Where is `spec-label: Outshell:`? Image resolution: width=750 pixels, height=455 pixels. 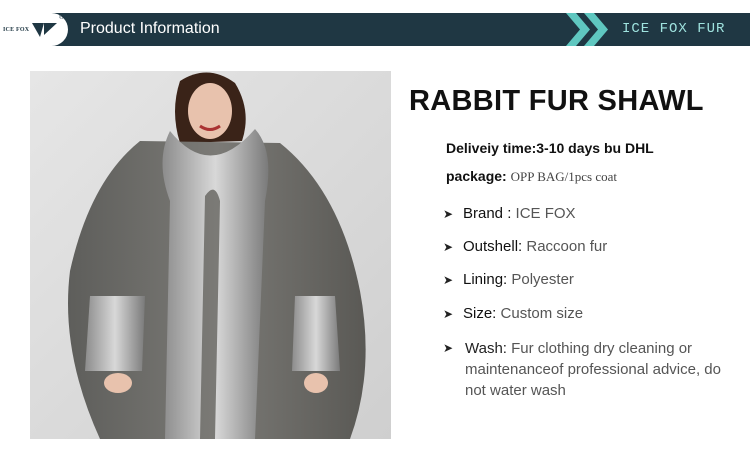 spec-label: Outshell: is located at coordinates (493, 246).